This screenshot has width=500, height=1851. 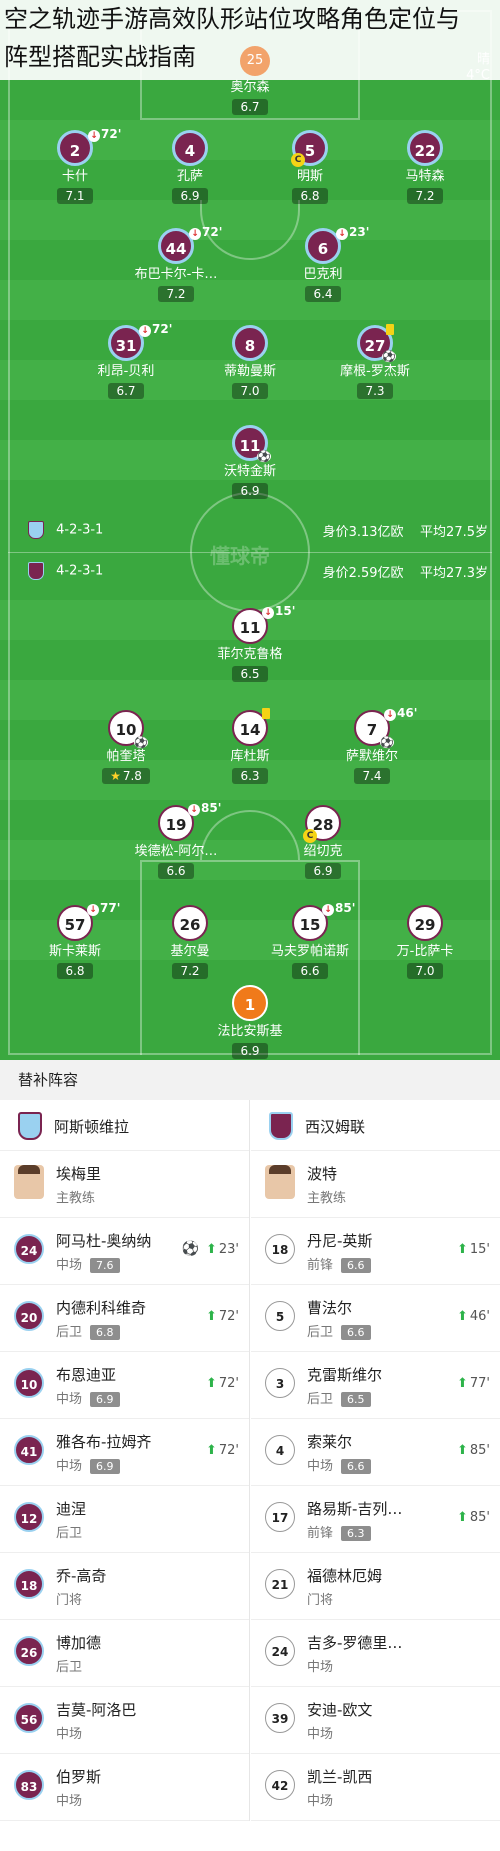 I want to click on away-player: 11 ↓ 15' 菲尔克鲁格 6.5, so click(x=250, y=643).